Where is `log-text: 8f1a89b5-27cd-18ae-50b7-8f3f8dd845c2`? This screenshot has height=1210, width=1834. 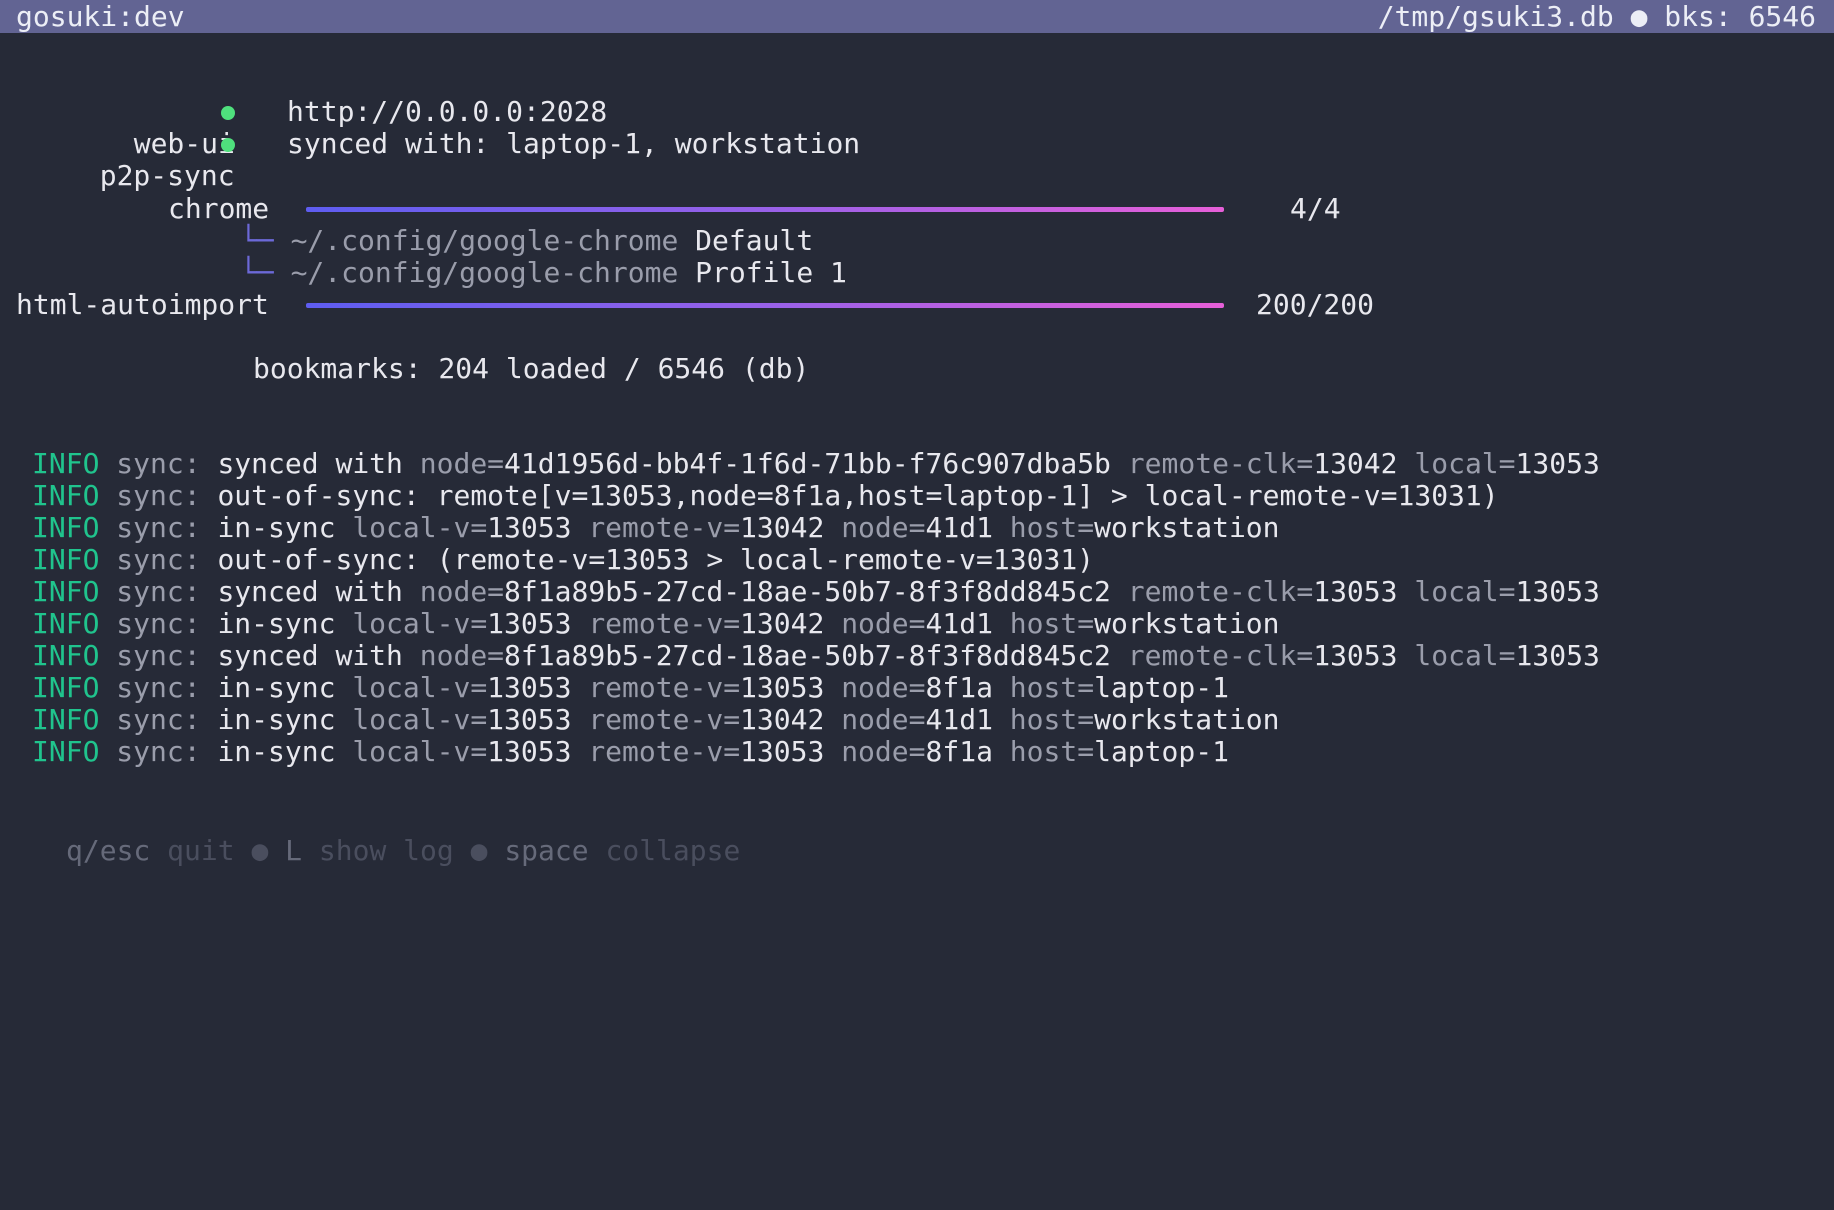 log-text: 8f1a89b5-27cd-18ae-50b7-8f3f8dd845c2 is located at coordinates (816, 591).